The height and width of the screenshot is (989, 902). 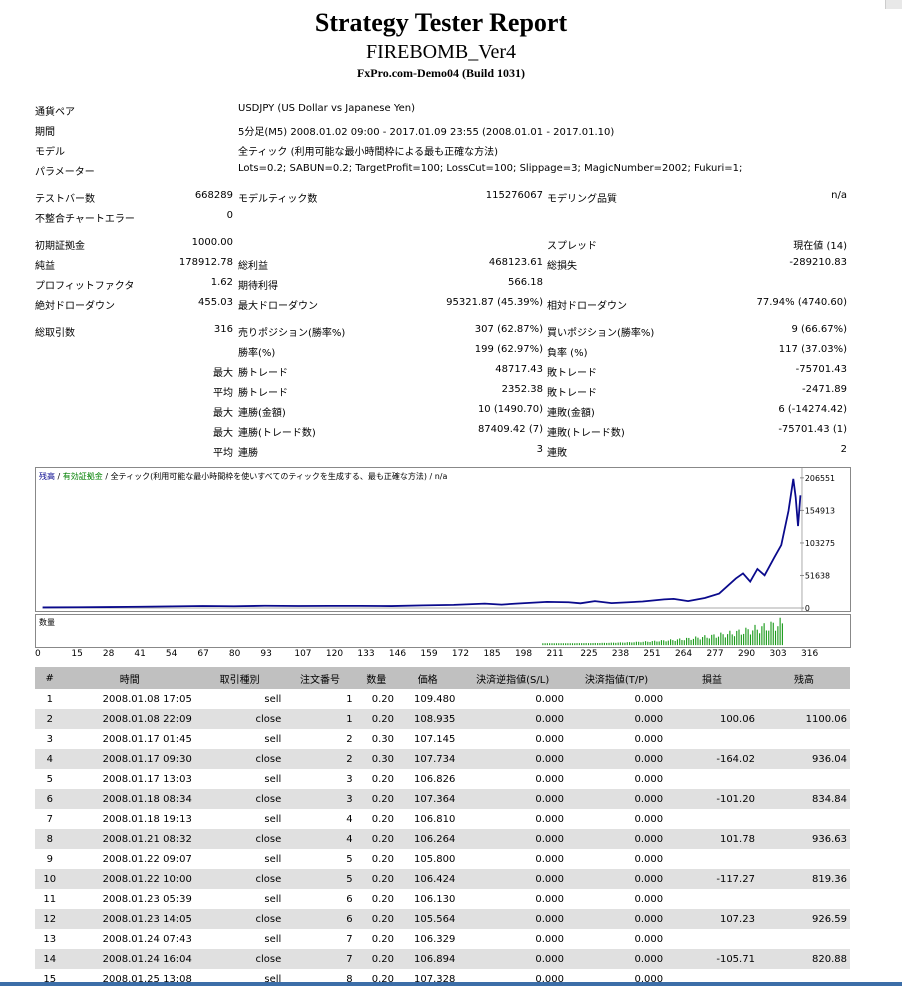 What do you see at coordinates (49, 859) in the screenshot?
I see `table-cell: 9` at bounding box center [49, 859].